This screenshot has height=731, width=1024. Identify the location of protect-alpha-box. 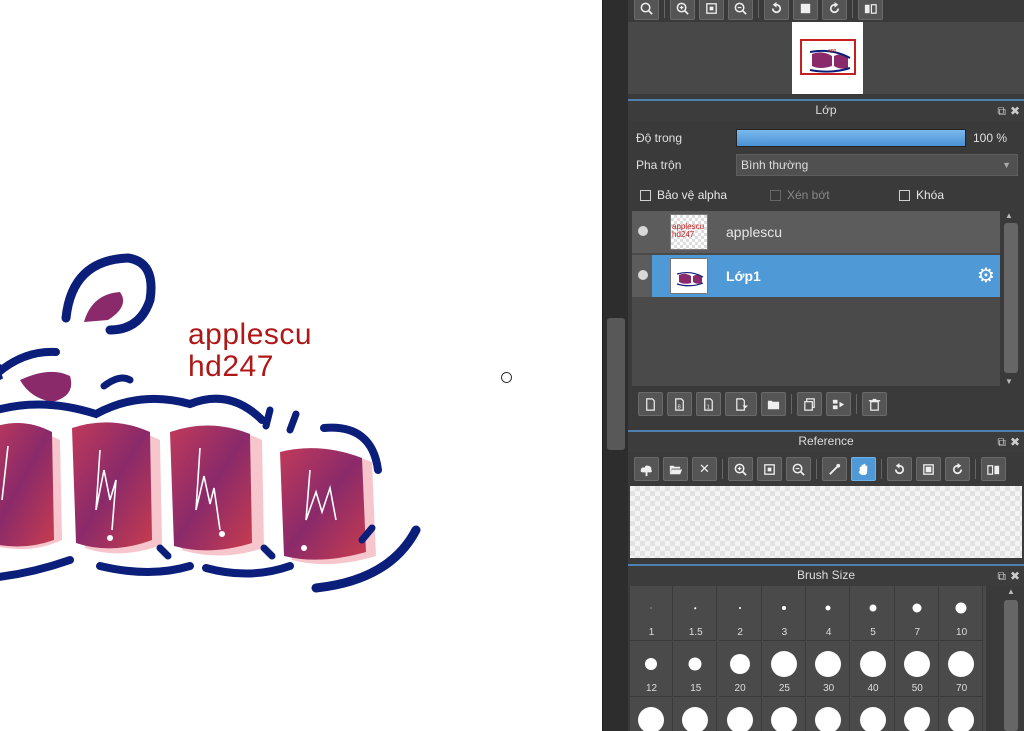
(645, 195).